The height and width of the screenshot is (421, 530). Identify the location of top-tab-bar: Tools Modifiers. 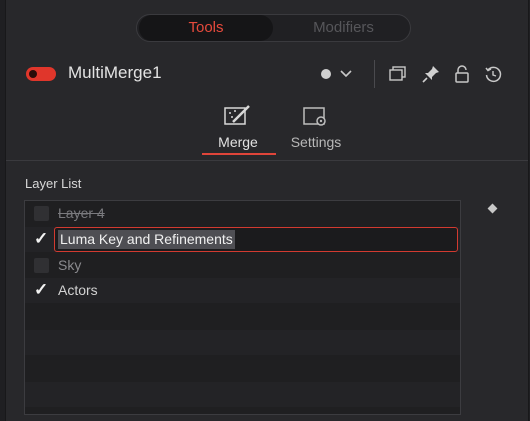
(267, 25).